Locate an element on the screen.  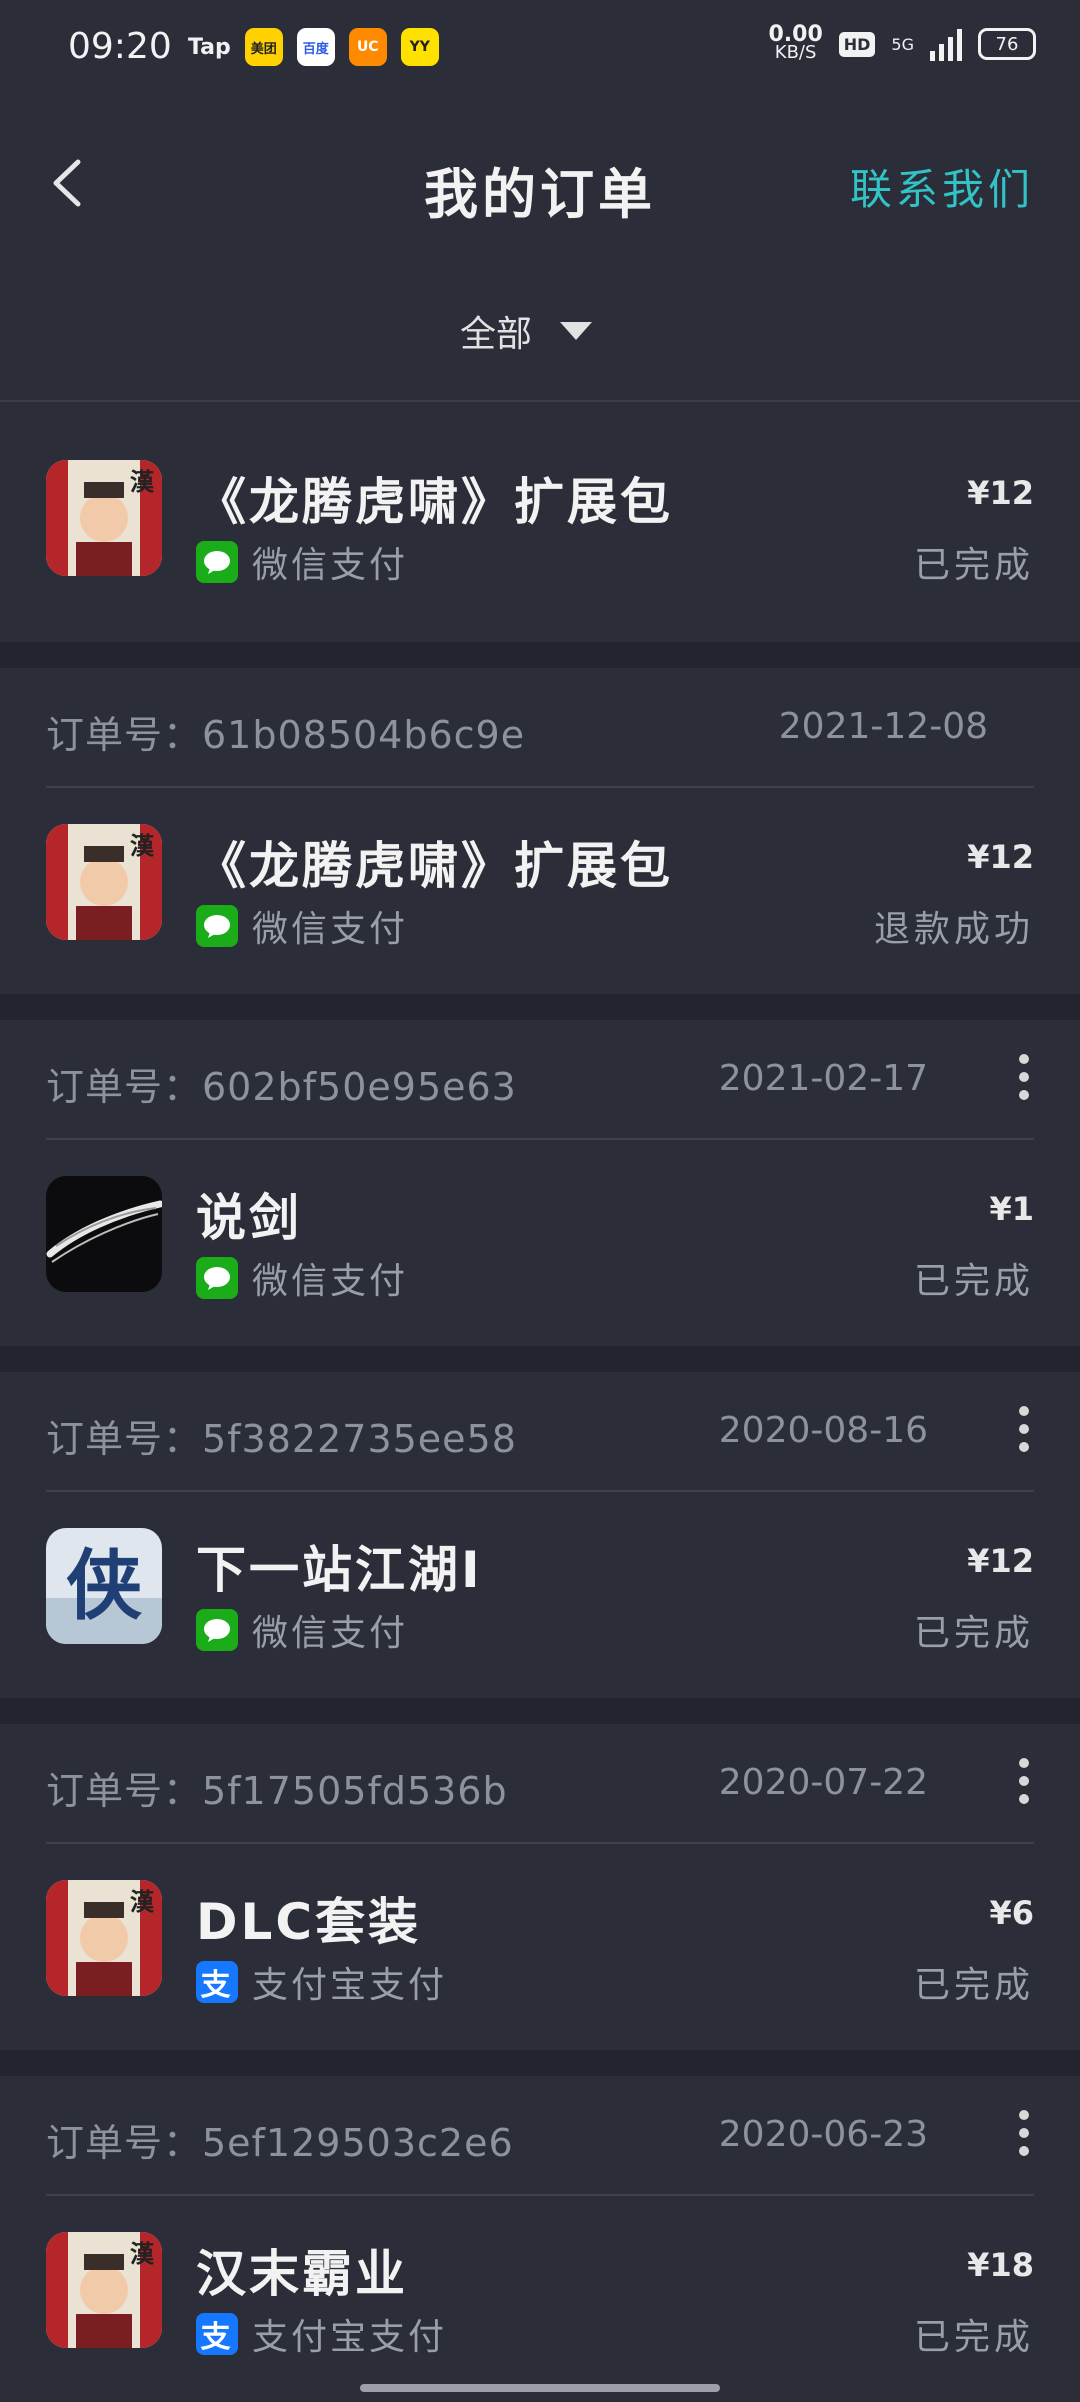
hd-badge: HD is located at coordinates (857, 44).